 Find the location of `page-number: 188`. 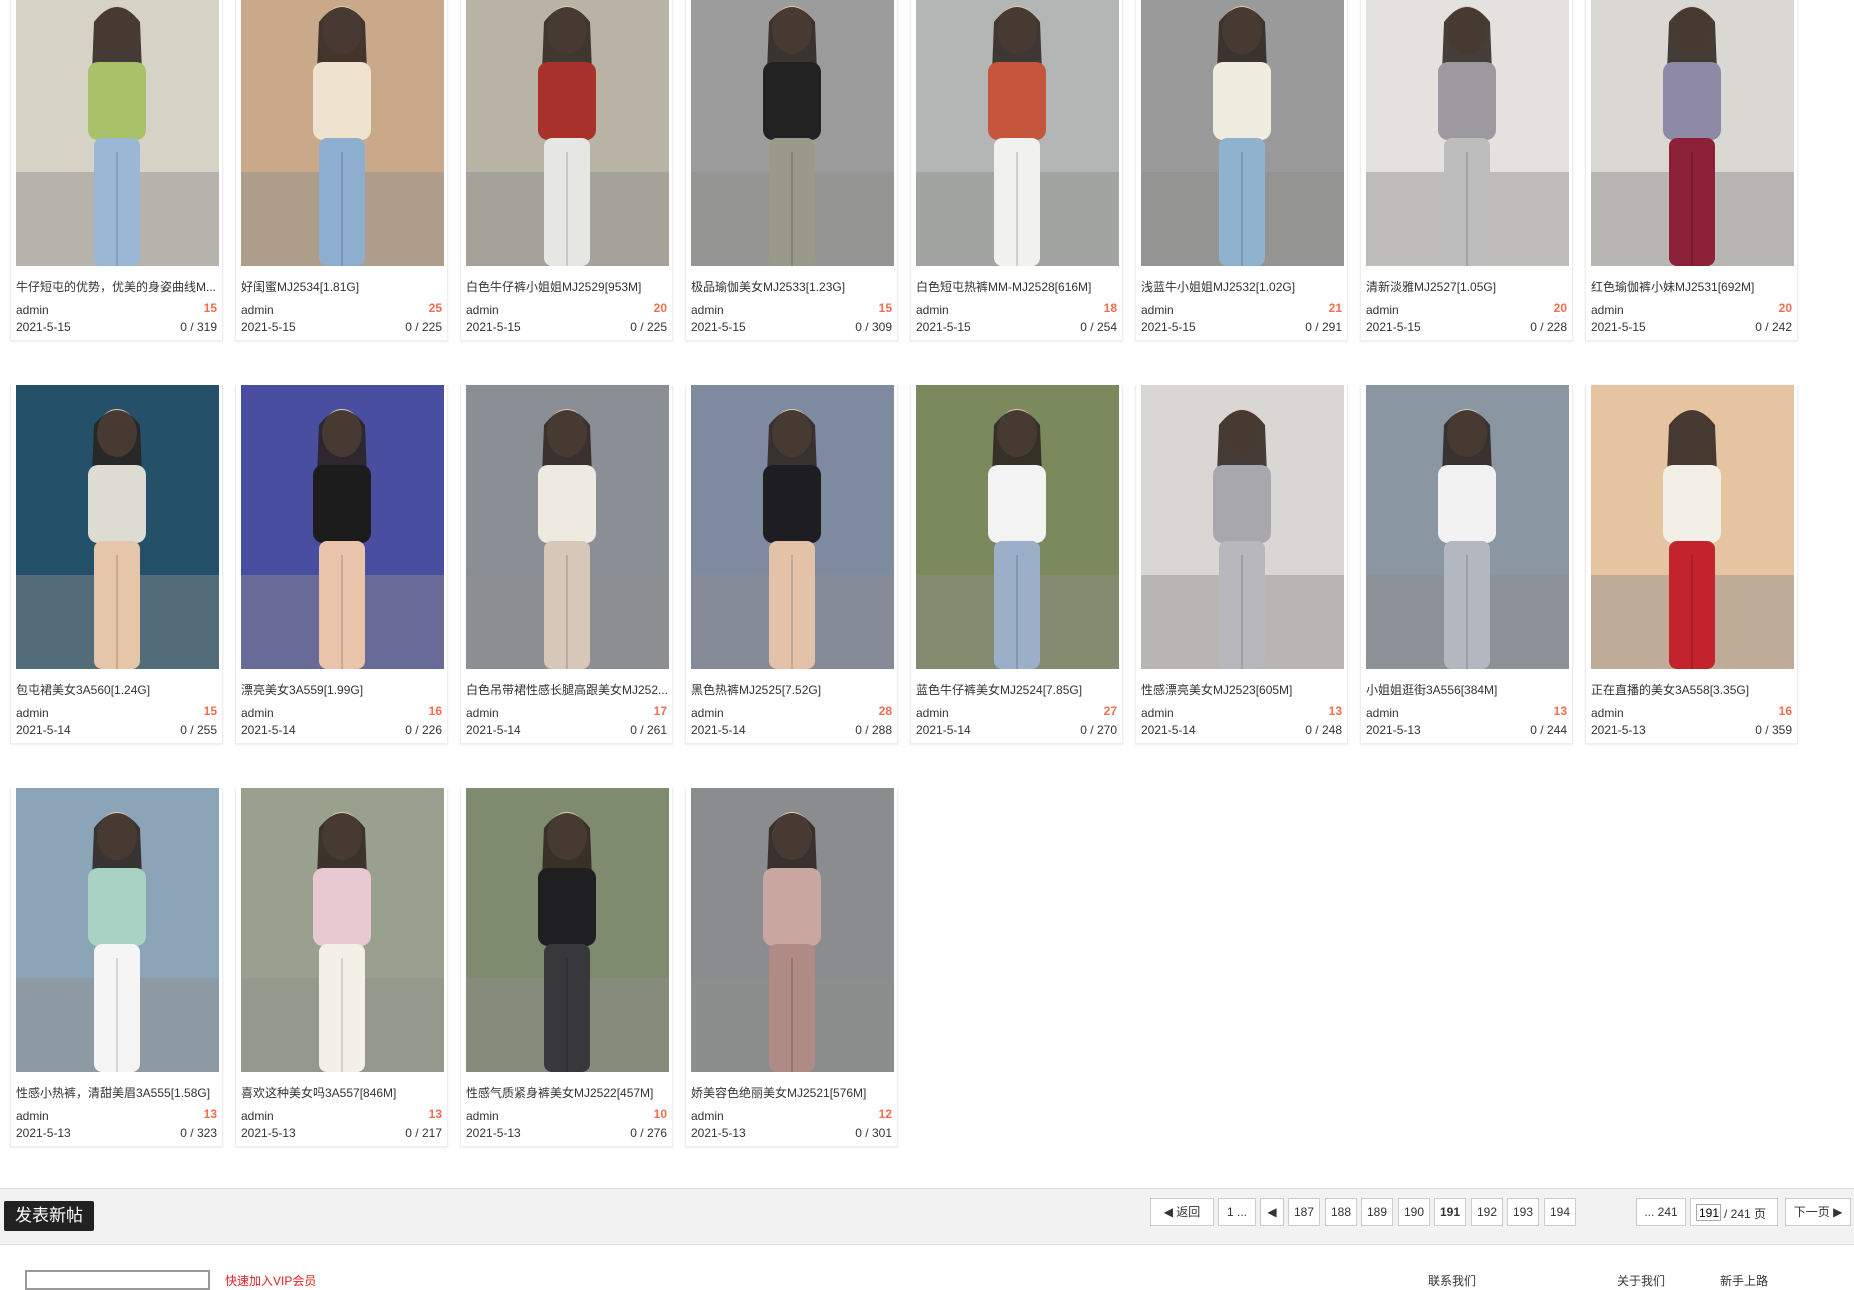

page-number: 188 is located at coordinates (1341, 1212).